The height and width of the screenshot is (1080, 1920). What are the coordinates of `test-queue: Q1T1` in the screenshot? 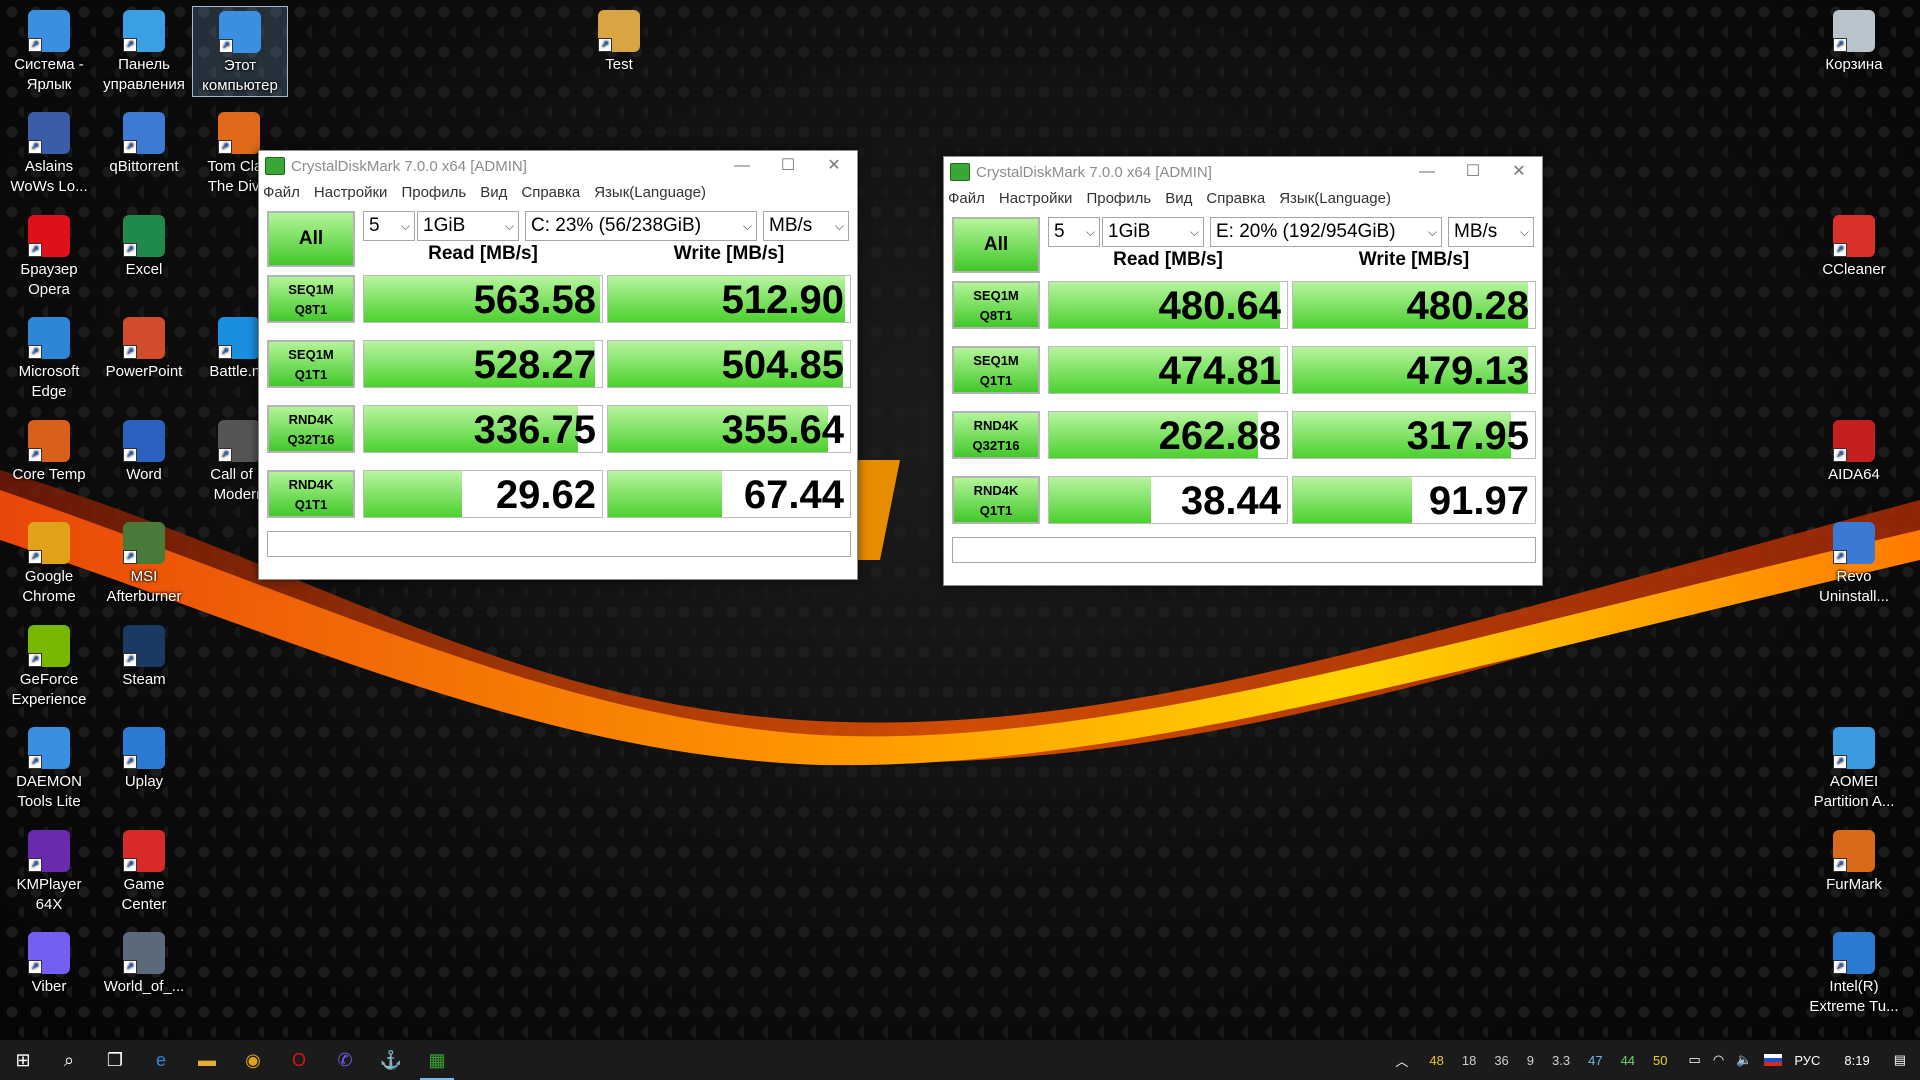 It's located at (311, 504).